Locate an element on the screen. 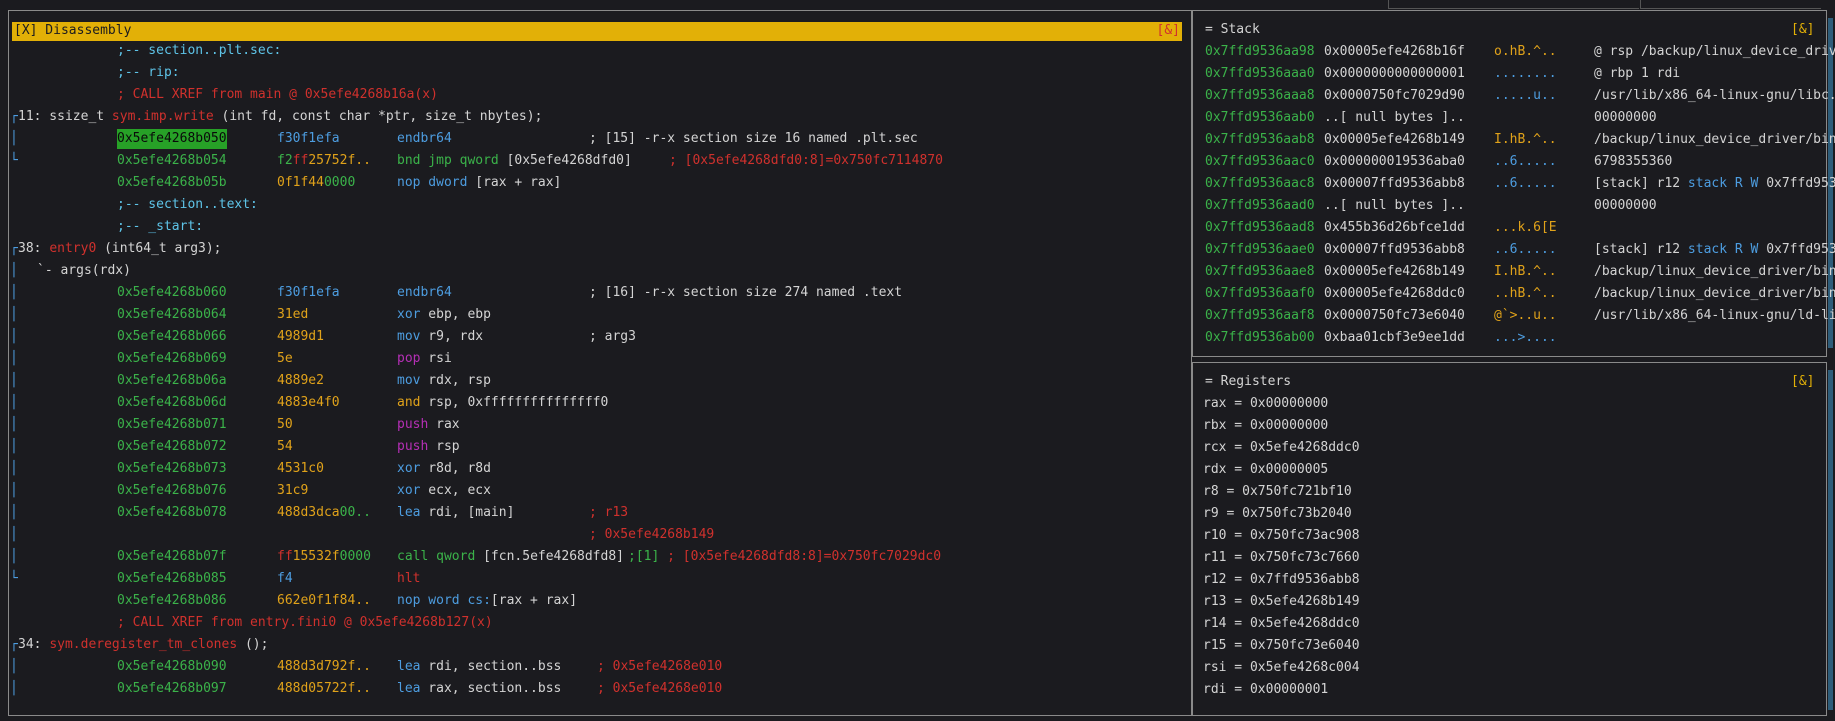 Image resolution: width=1835 pixels, height=721 pixels. registers-menu-button: [&] is located at coordinates (1802, 381).